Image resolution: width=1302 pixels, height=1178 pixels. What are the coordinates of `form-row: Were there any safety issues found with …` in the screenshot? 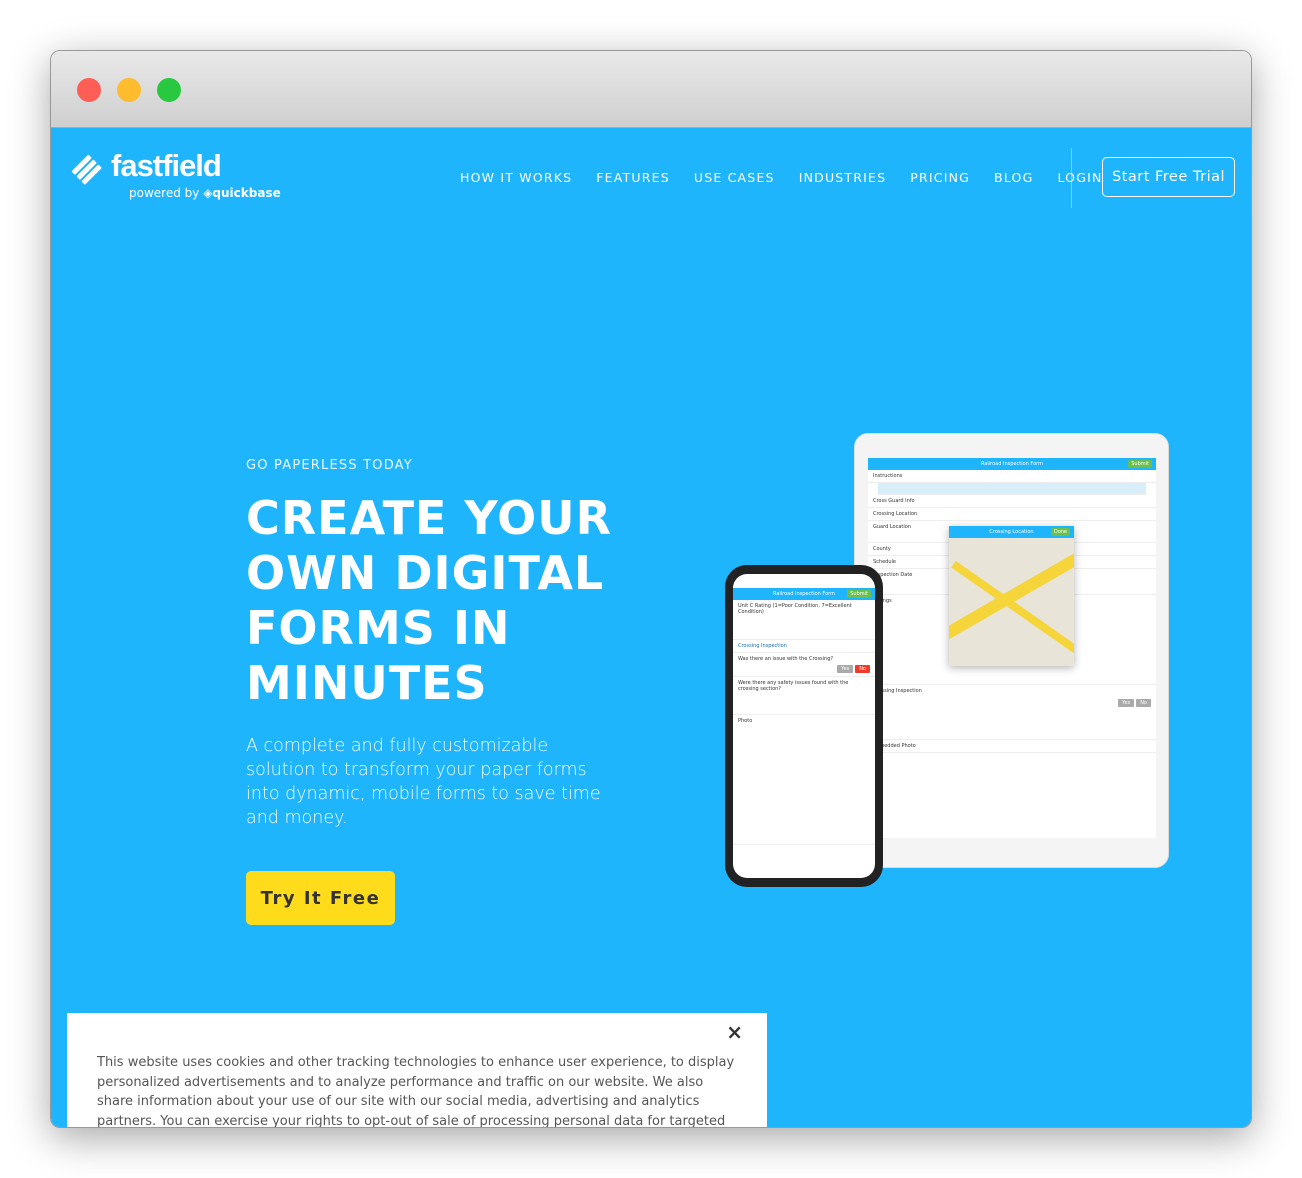 It's located at (804, 696).